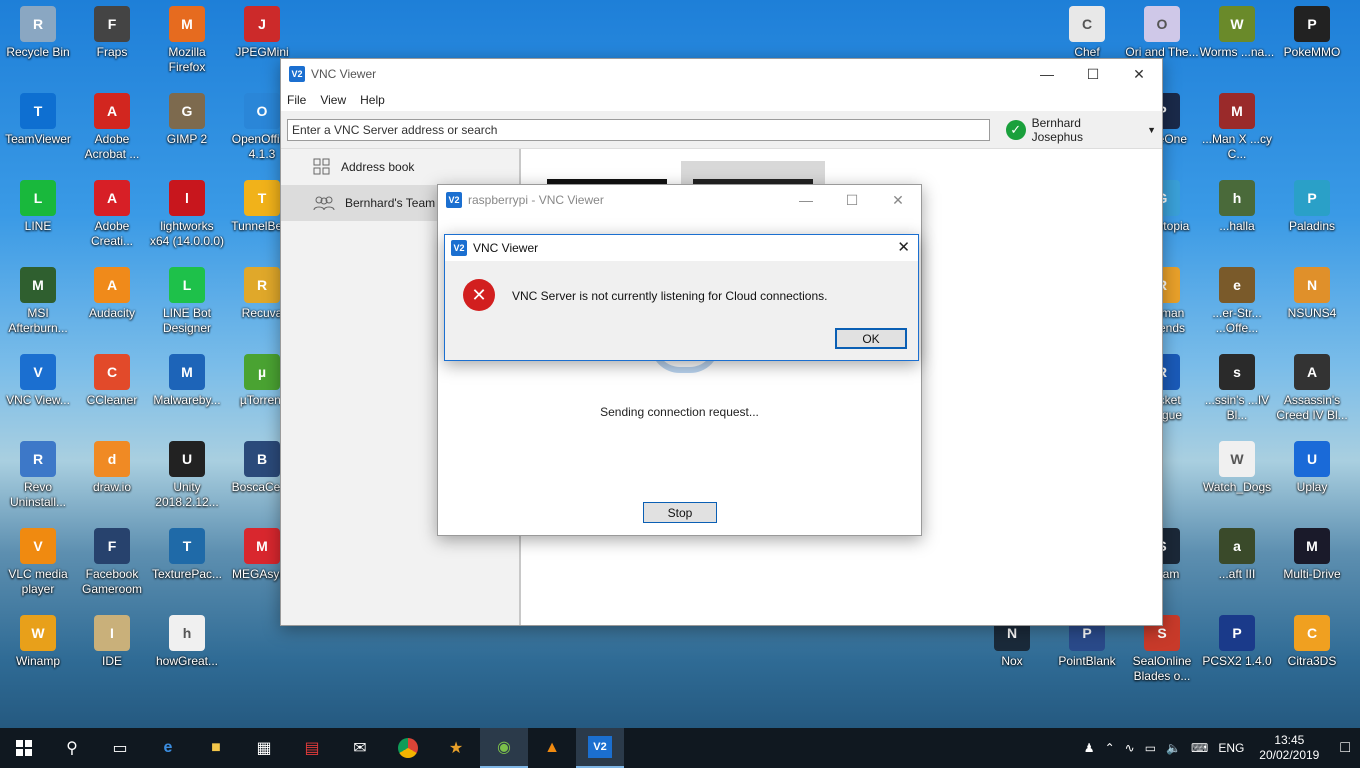 The height and width of the screenshot is (768, 1360). What do you see at coordinates (262, 285) in the screenshot?
I see `recuva-icon: R` at bounding box center [262, 285].